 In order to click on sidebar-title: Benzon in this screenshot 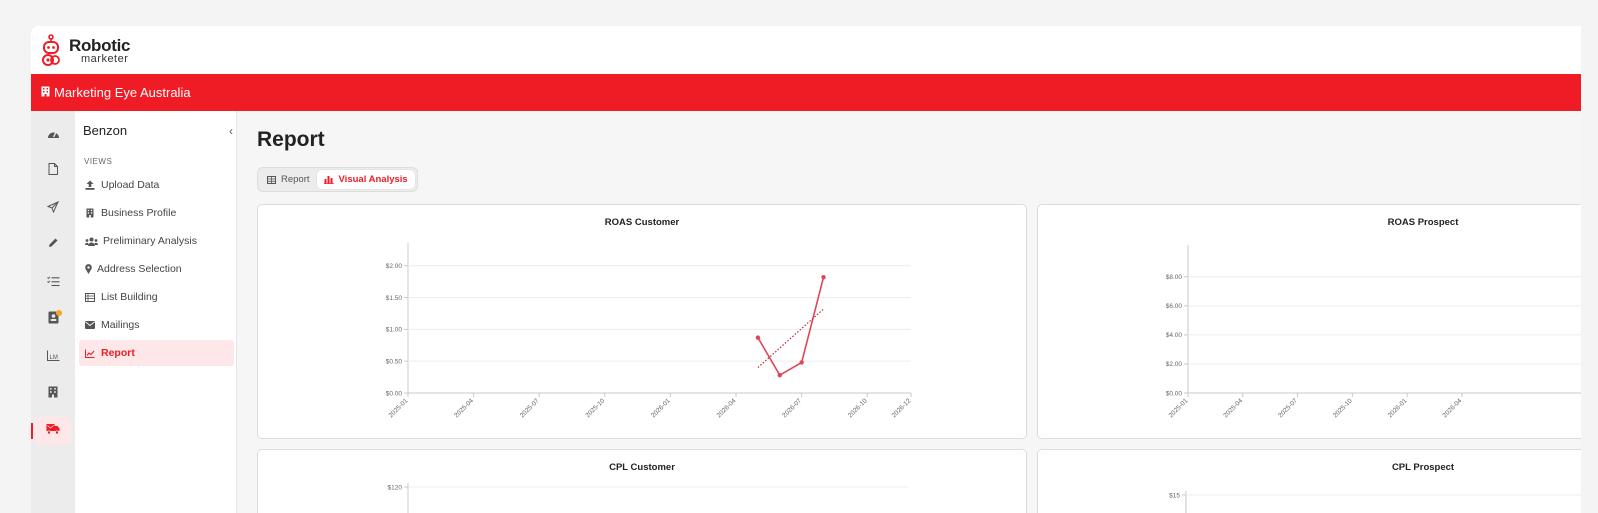, I will do `click(105, 130)`.